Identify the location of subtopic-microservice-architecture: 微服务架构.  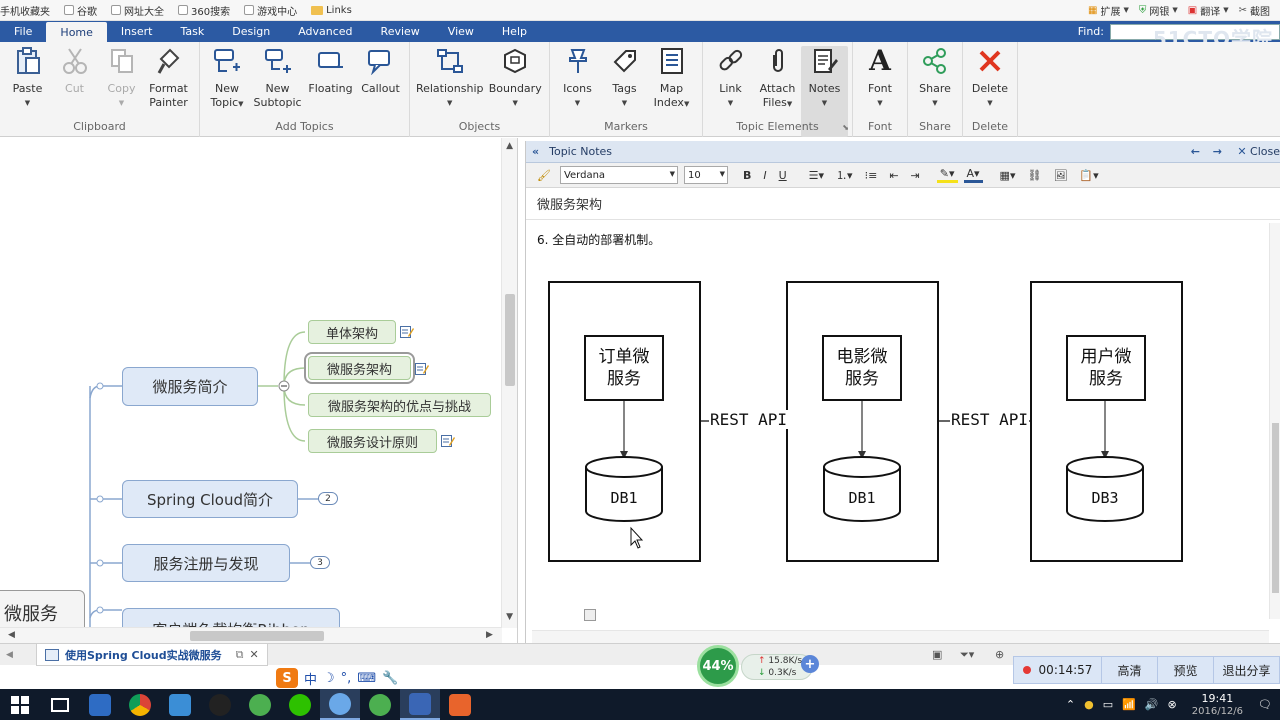
(359, 368).